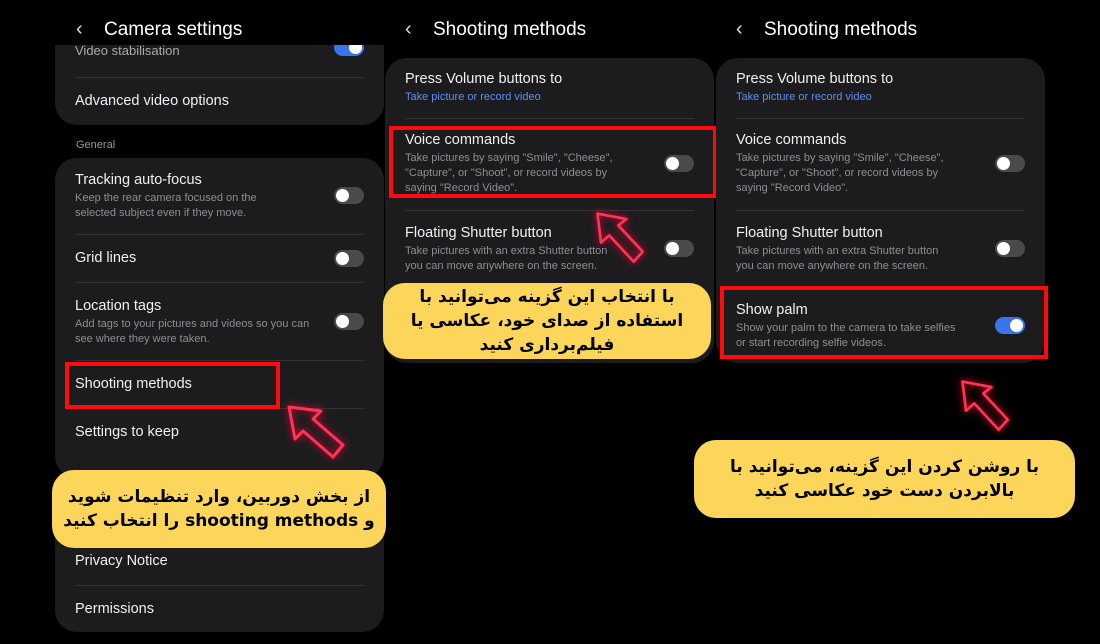 This screenshot has height=644, width=1100. Describe the element at coordinates (127, 51) in the screenshot. I see `video-stabilisation-label: Video stabilisation` at that location.